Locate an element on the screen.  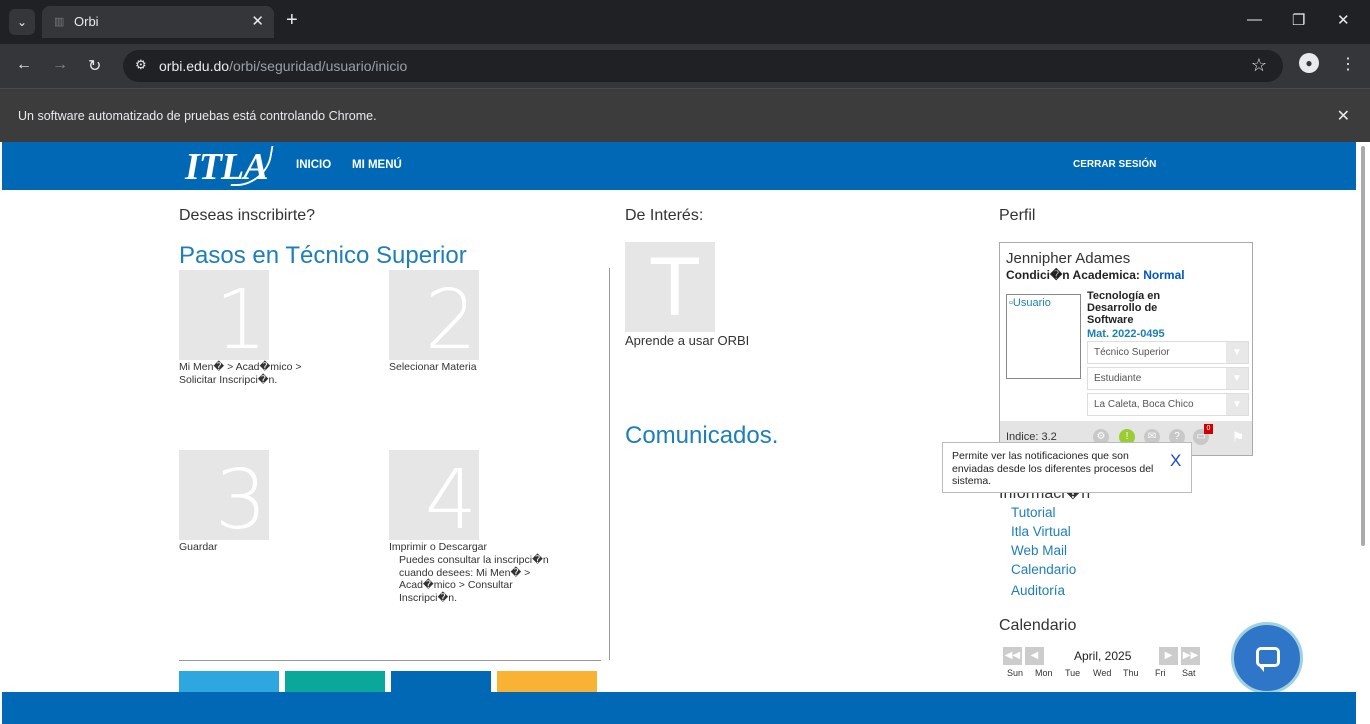
site-footer-bar is located at coordinates (679, 708).